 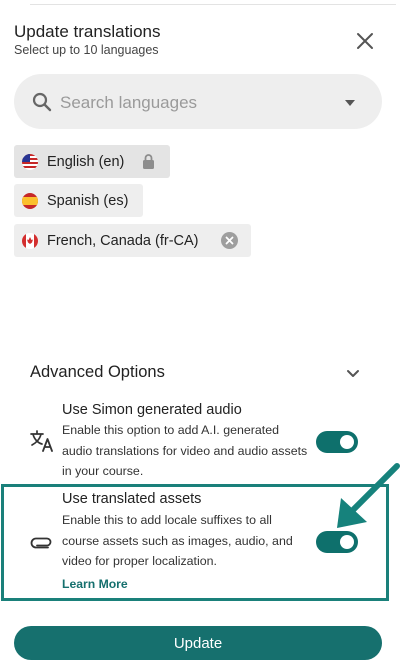 What do you see at coordinates (86, 161) in the screenshot?
I see `language-chip-label: English (en)` at bounding box center [86, 161].